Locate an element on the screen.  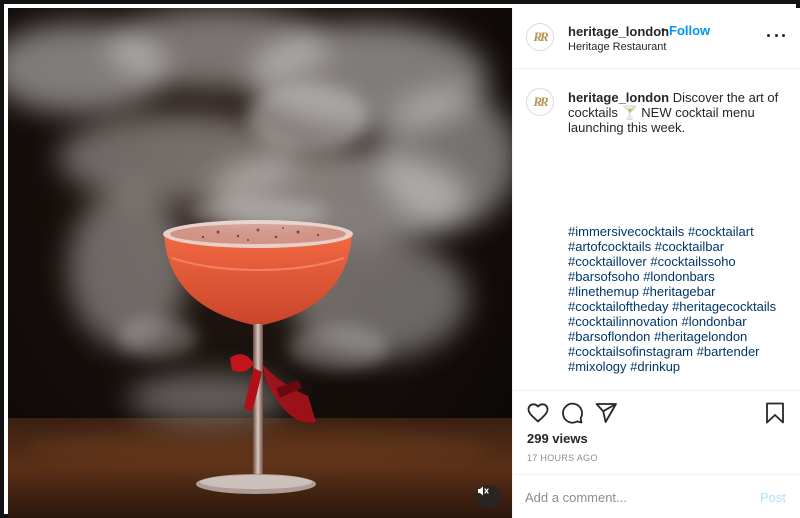
hashtag-line: #immersivecocktails #cocktailart is located at coordinates (680, 231).